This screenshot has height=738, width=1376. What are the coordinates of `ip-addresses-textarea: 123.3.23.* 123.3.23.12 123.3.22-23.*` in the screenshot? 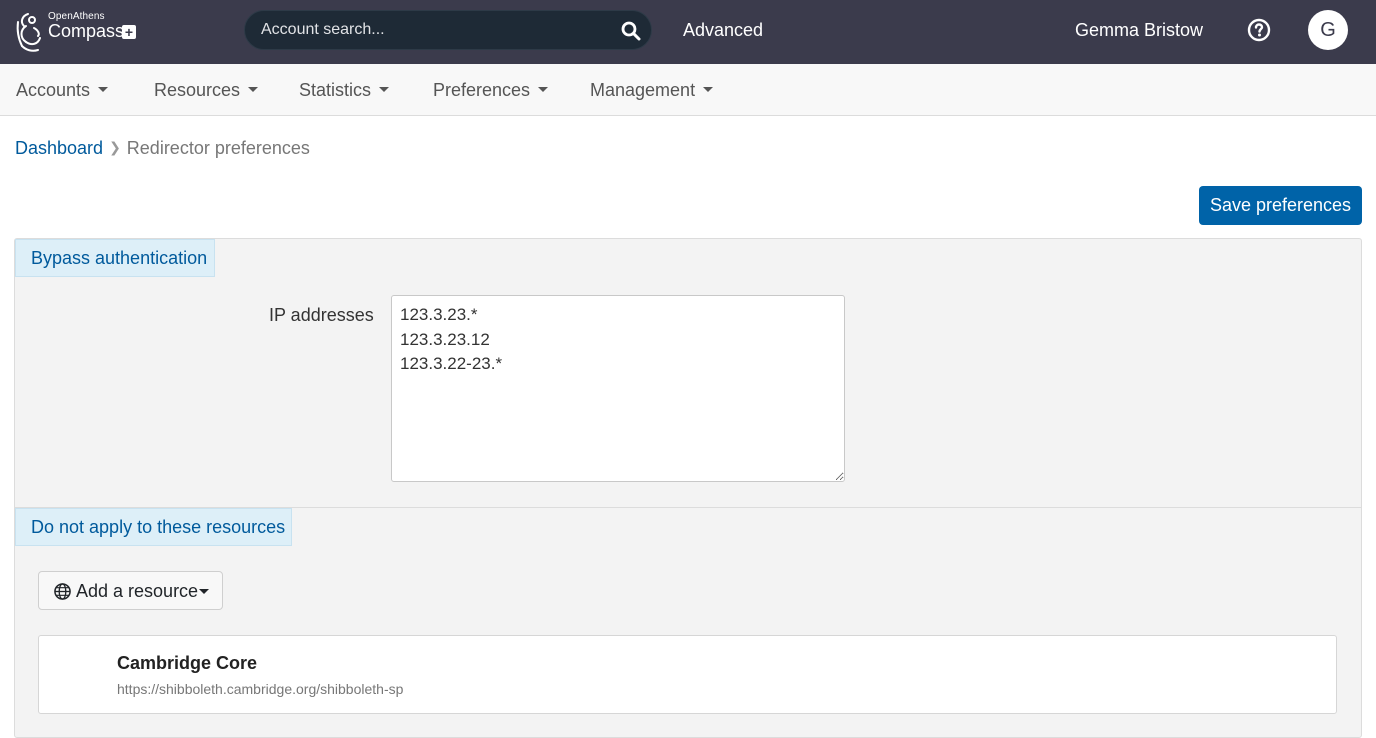 It's located at (618, 388).